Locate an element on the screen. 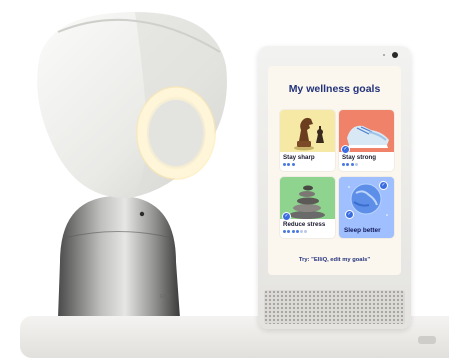 Image resolution: width=449 pixels, height=358 pixels. goal-label: Sleep better is located at coordinates (362, 230).